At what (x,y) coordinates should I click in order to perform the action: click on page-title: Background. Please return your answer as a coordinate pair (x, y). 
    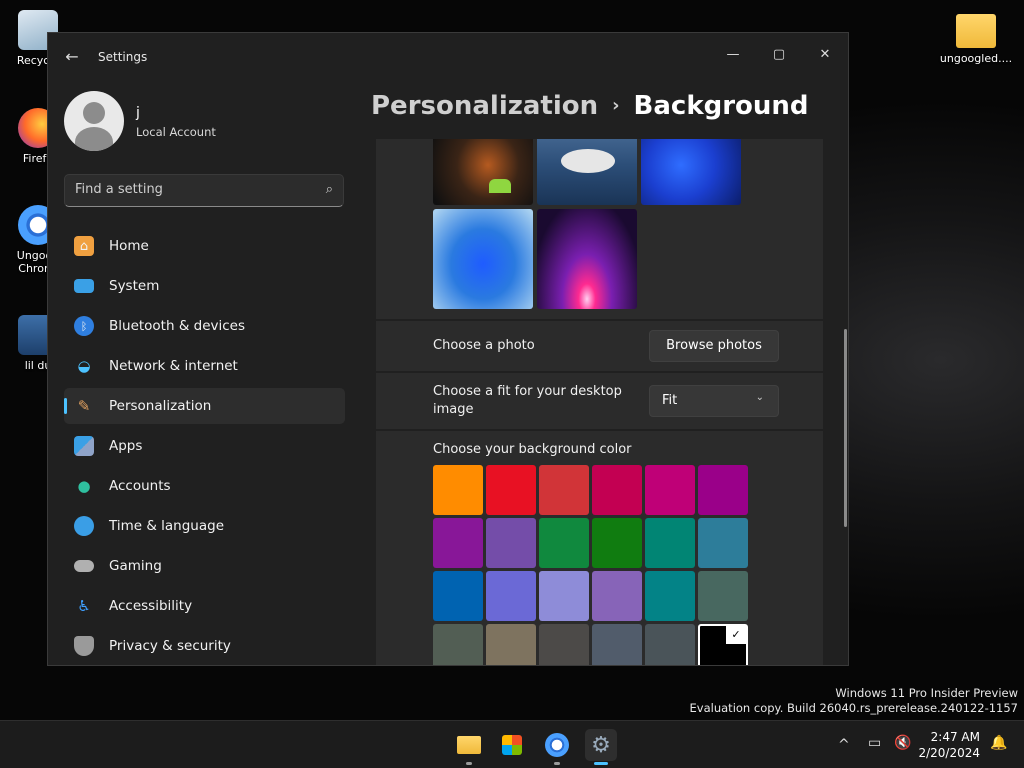
    Looking at the image, I should click on (721, 106).